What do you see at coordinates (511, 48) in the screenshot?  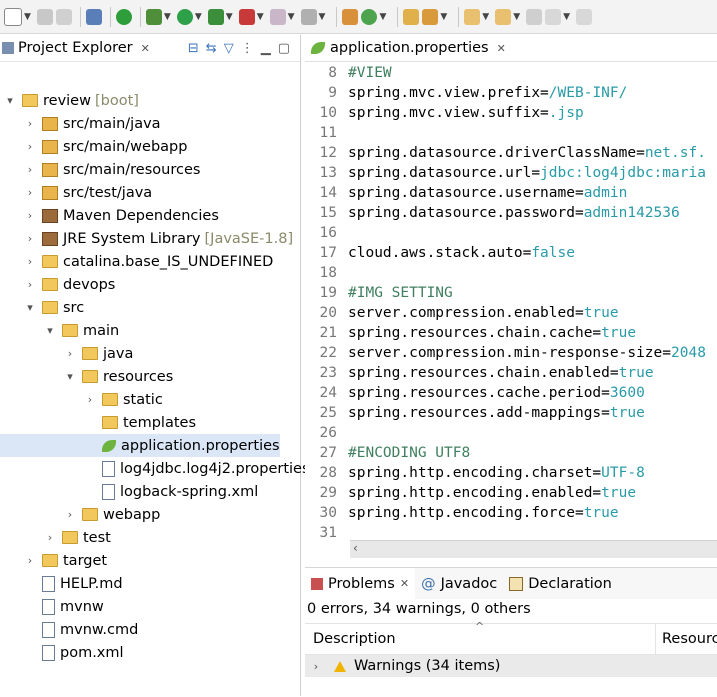 I see `editor-tab-application-properties: application.properties ✕` at bounding box center [511, 48].